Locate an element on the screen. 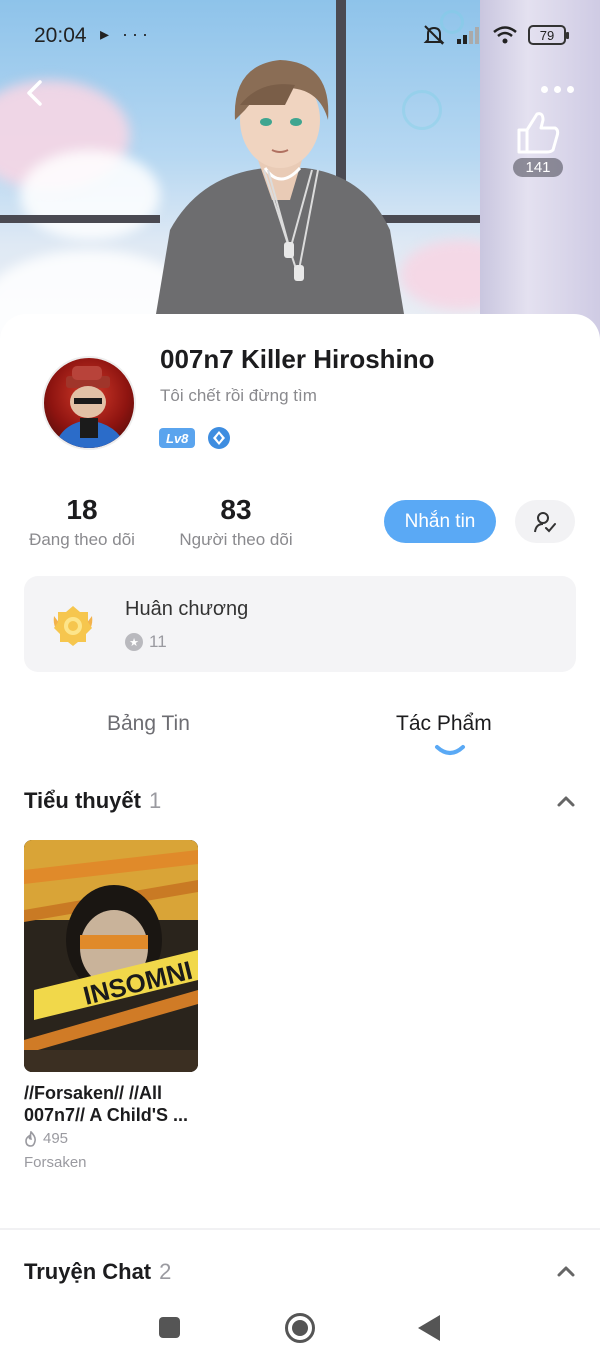 This screenshot has width=600, height=1367. system-navigation-bar is located at coordinates (300, 1332).